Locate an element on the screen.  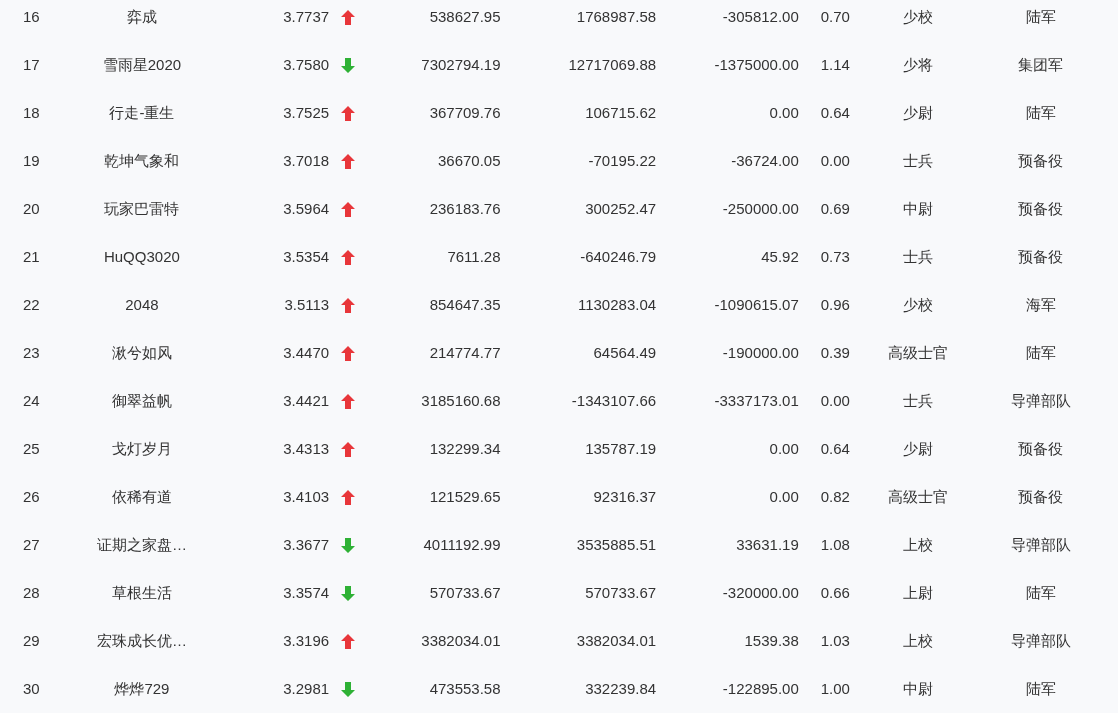
rank-number: 24 is located at coordinates (31, 400).